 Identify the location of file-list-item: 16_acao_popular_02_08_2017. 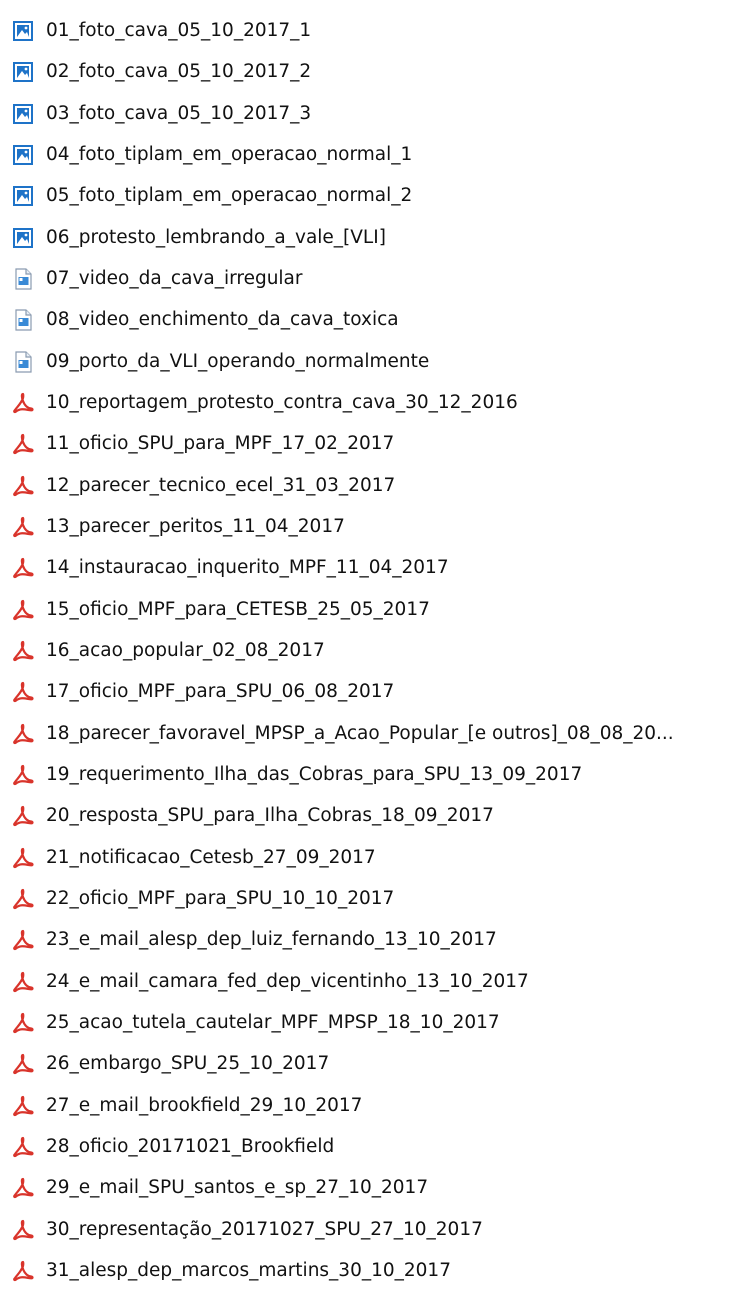
(375, 651).